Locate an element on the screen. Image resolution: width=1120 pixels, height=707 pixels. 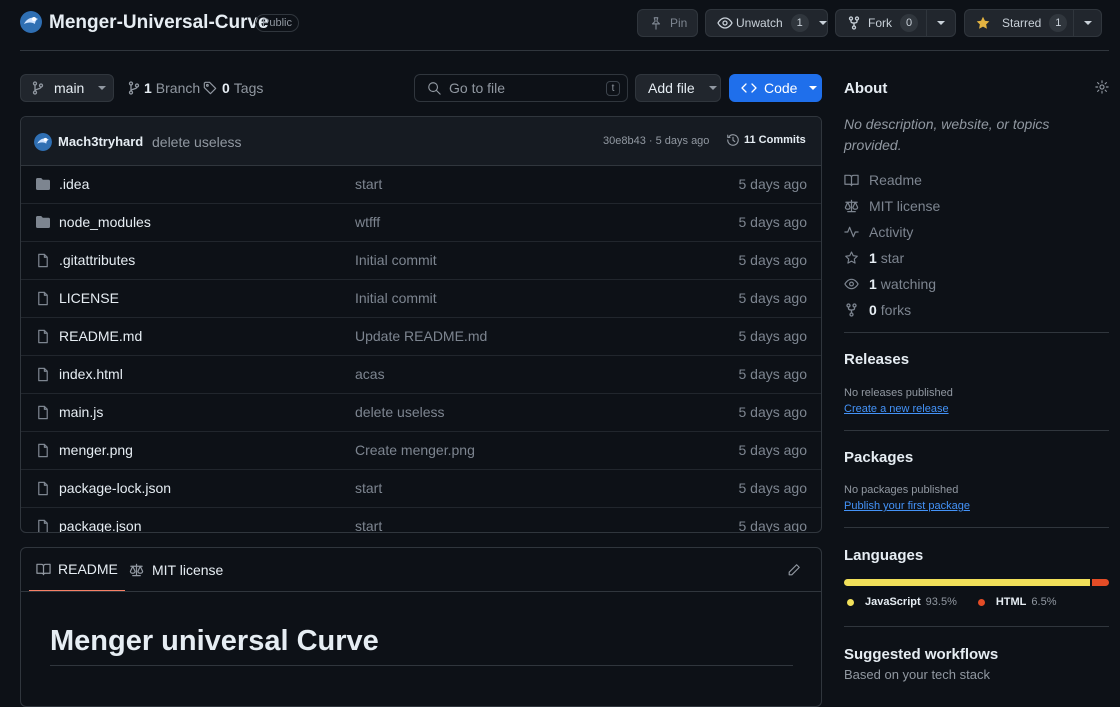
activity-link: Activity is located at coordinates (878, 232).